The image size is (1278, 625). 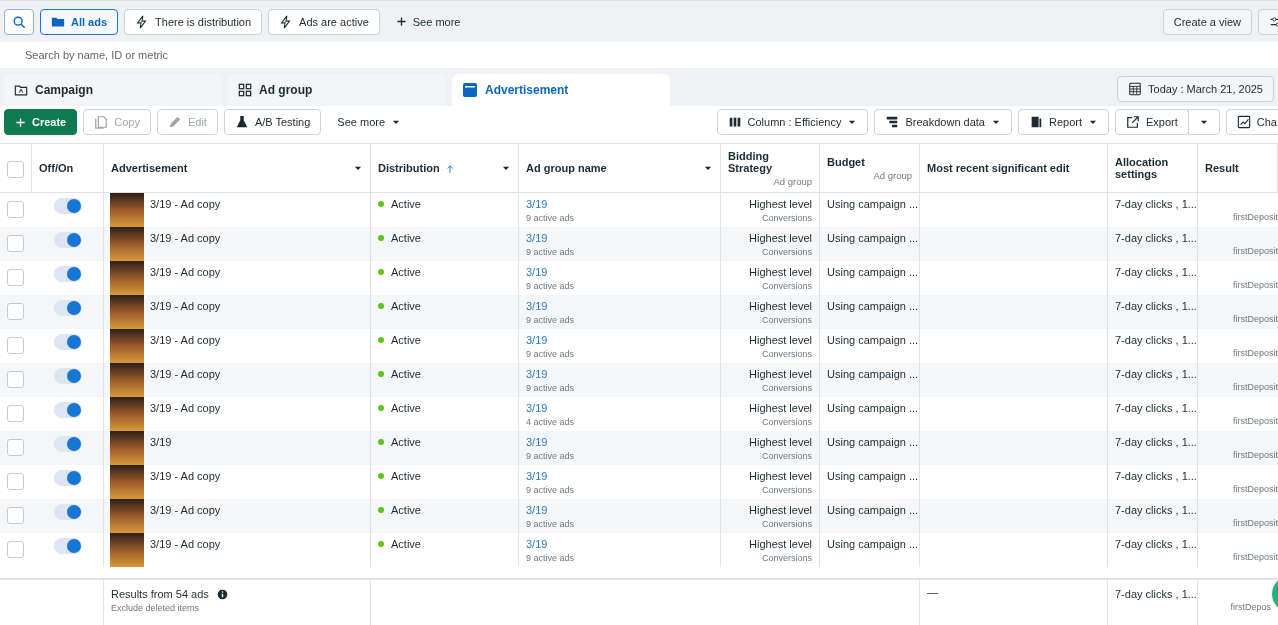 I want to click on column-header: Ad group name, so click(x=566, y=168).